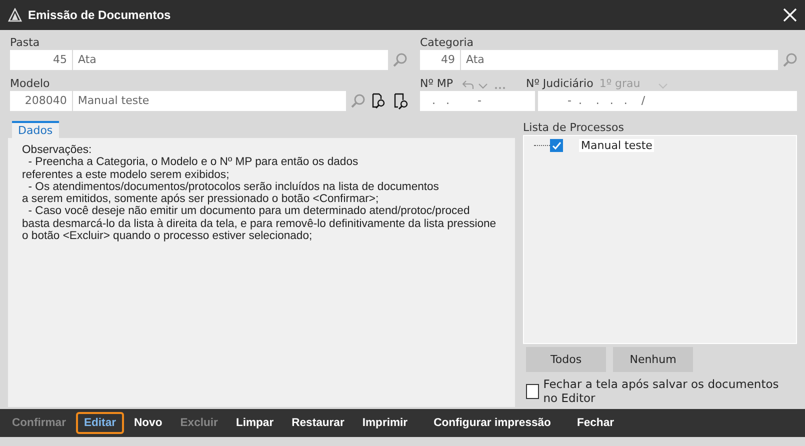 This screenshot has width=805, height=446. What do you see at coordinates (437, 83) in the screenshot?
I see `field-label: Nº MP` at bounding box center [437, 83].